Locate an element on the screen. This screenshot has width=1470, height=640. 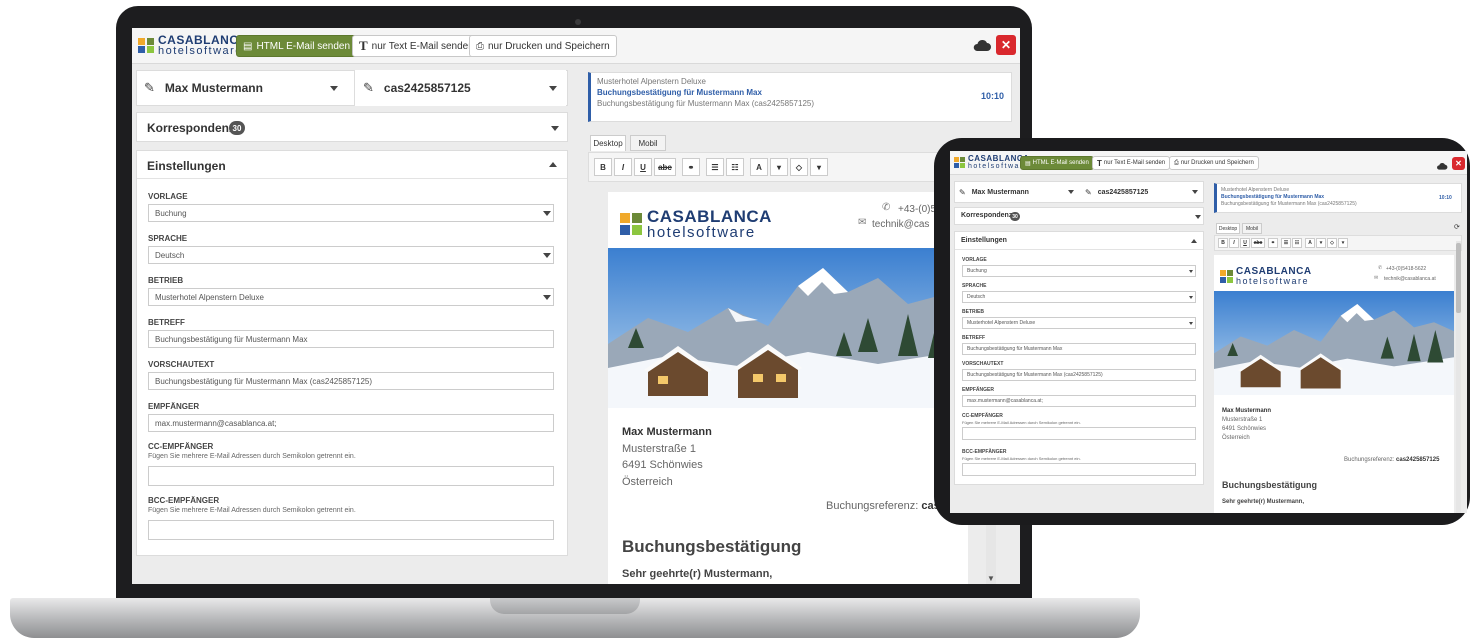
email-logo-bottom: hotelsoftware is located at coordinates (701, 232).